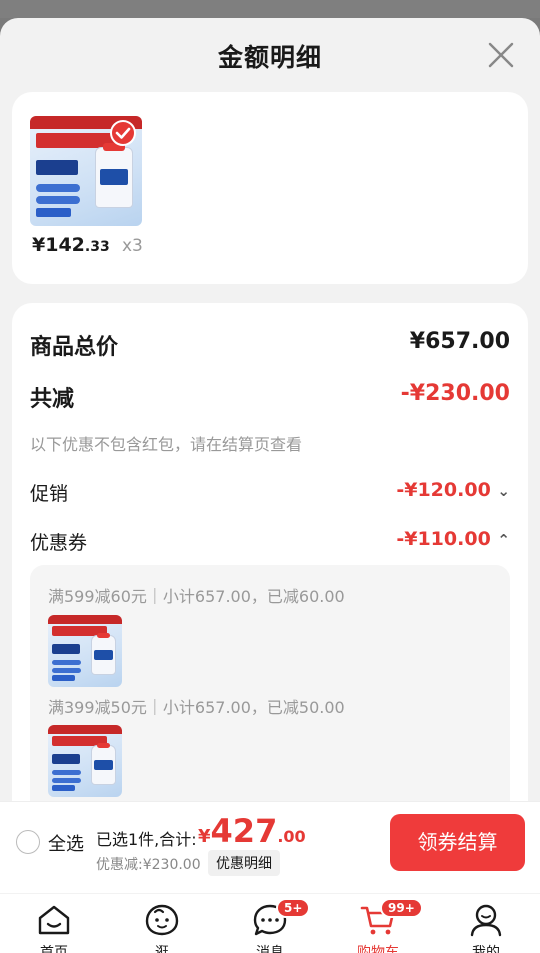  What do you see at coordinates (148, 865) in the screenshot?
I see `reduced-amount: 优惠减:¥230.00` at bounding box center [148, 865].